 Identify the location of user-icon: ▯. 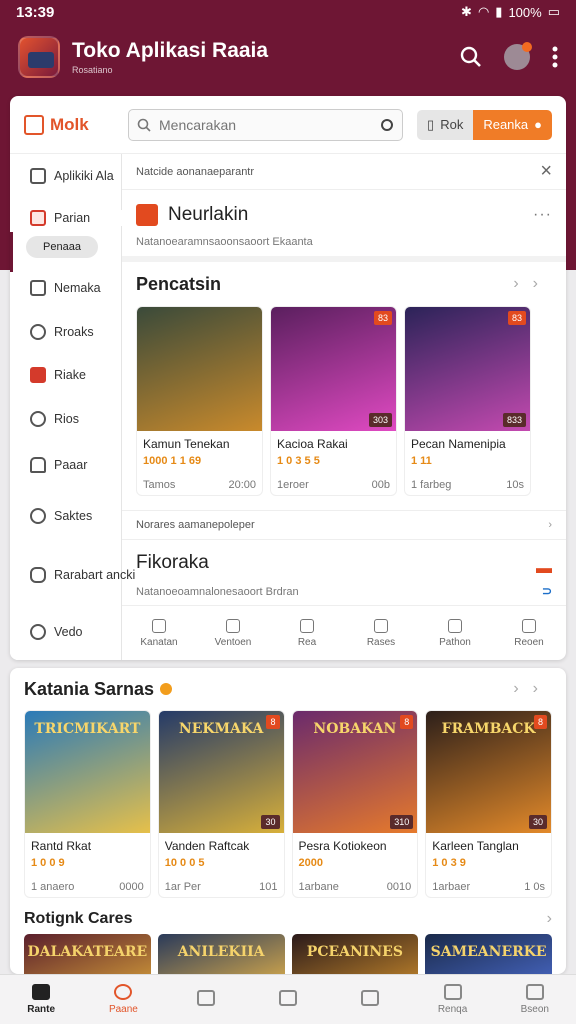
(431, 124).